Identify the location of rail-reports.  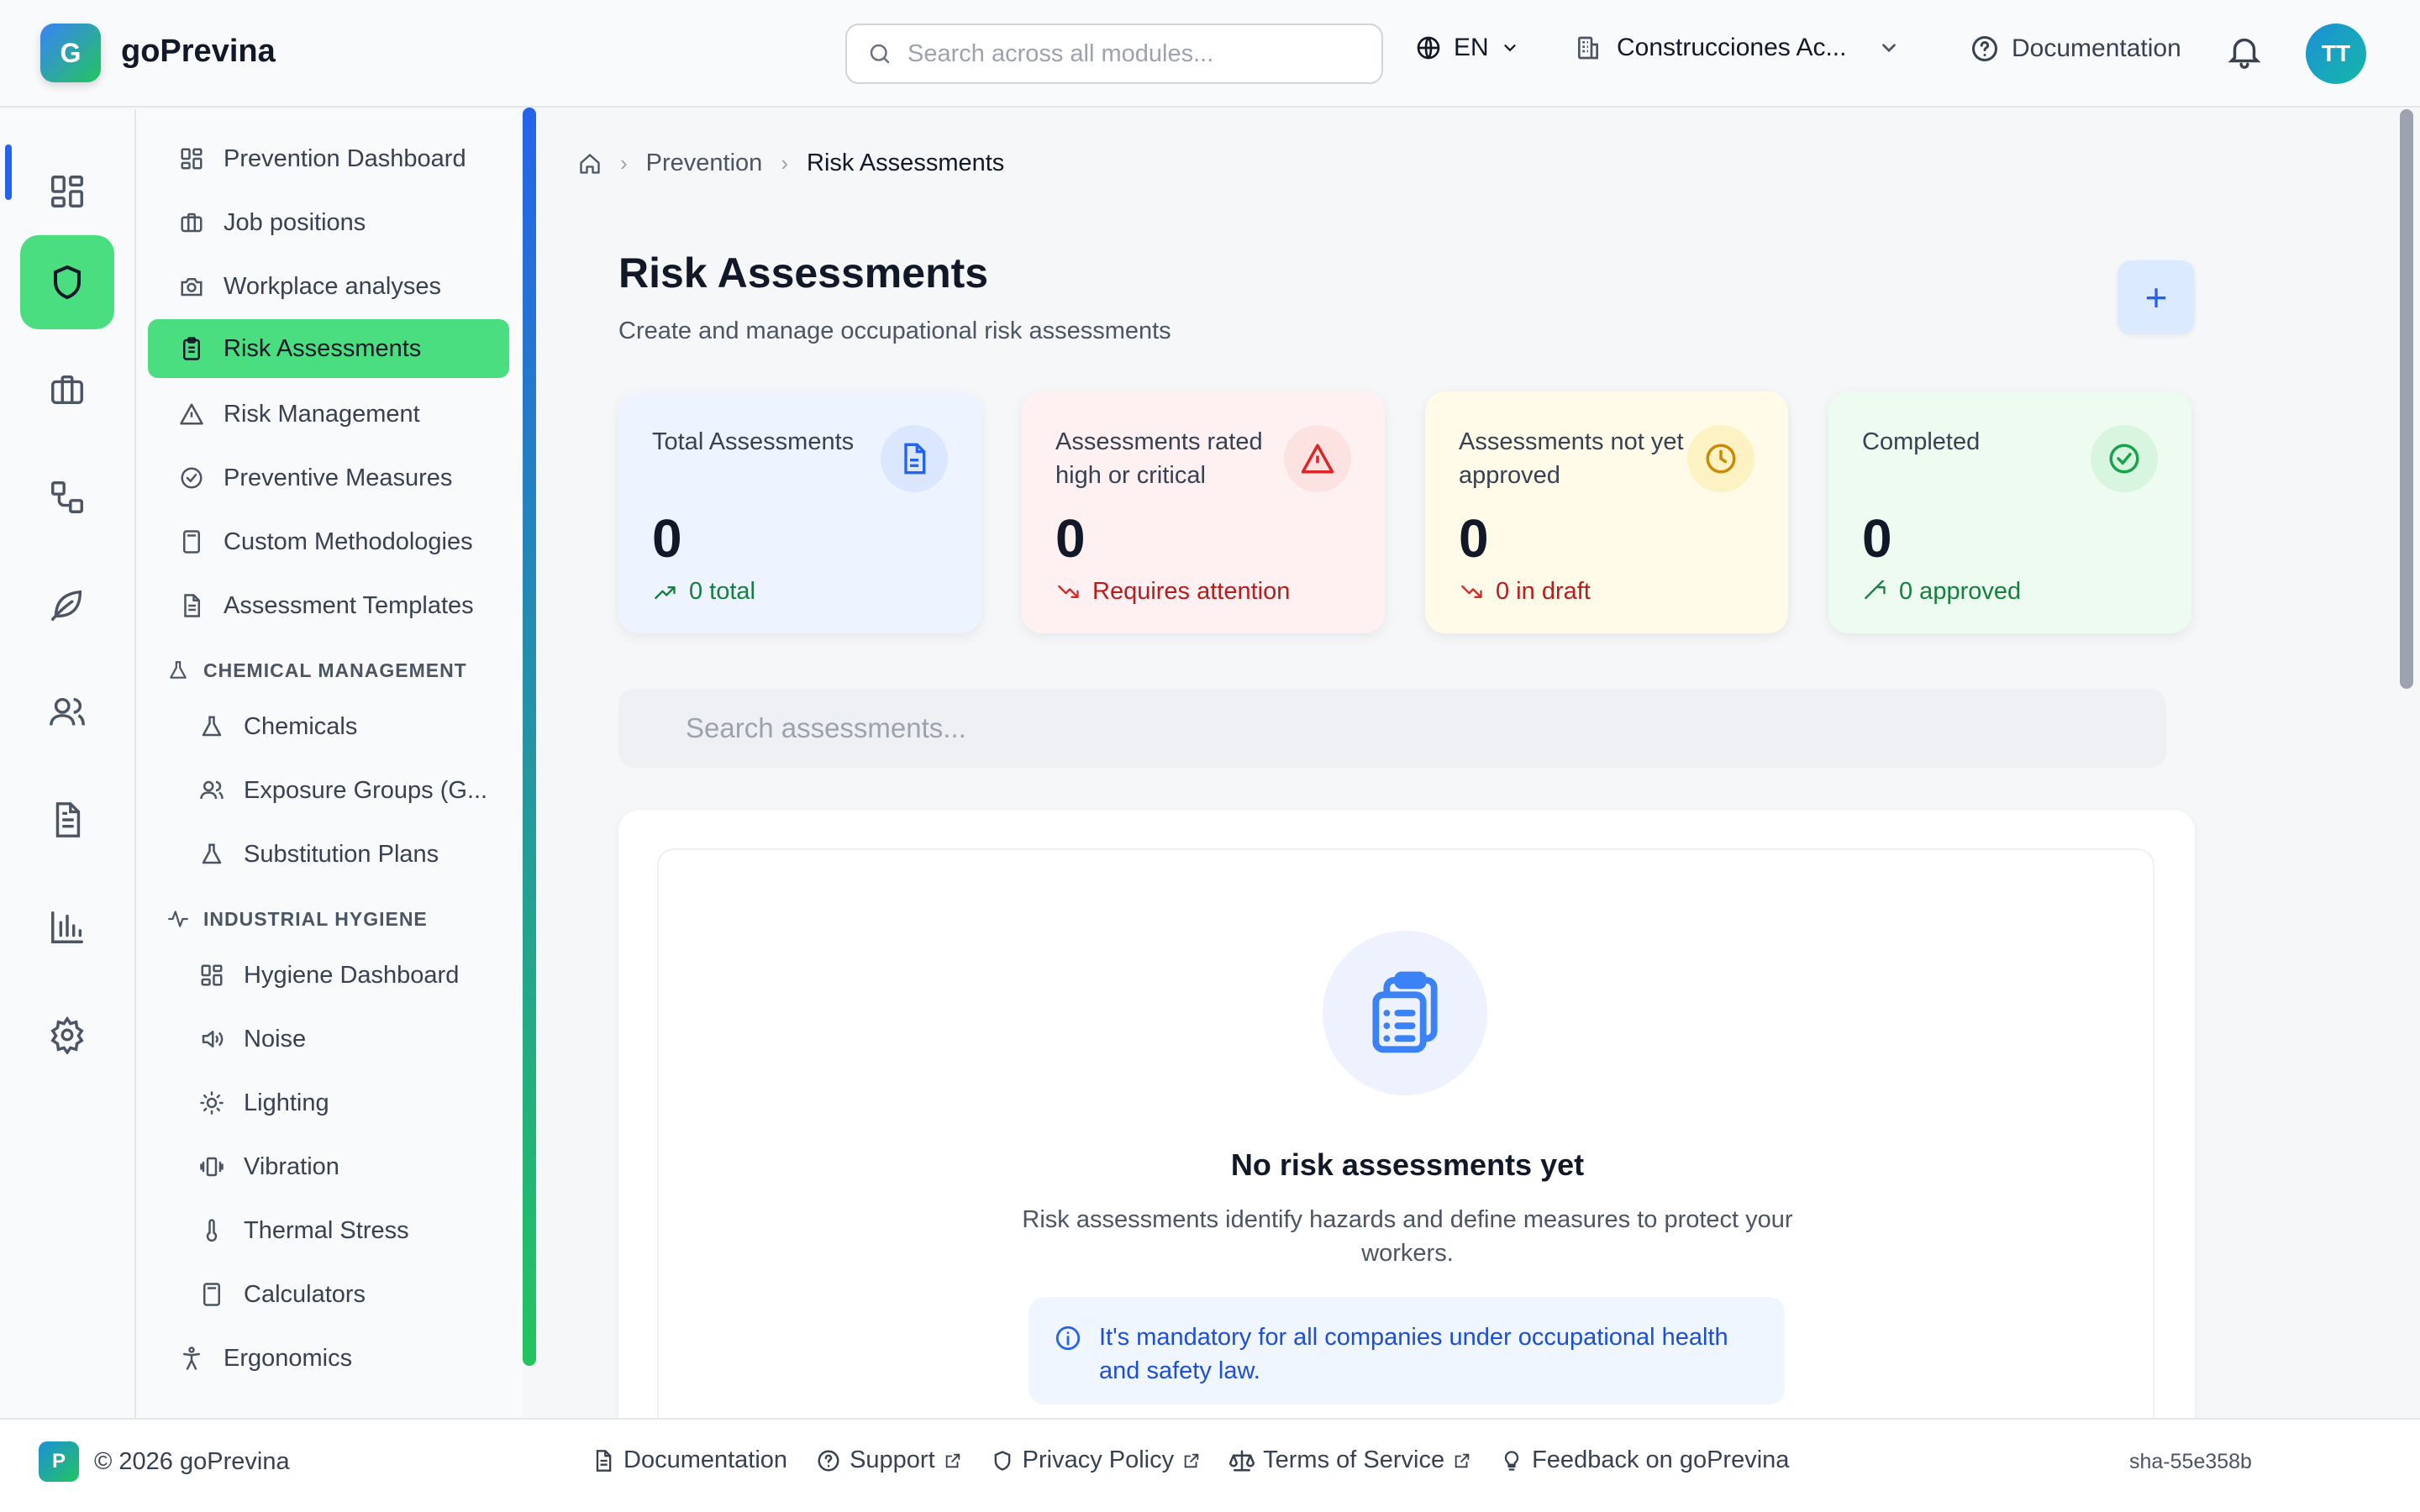
(67, 927).